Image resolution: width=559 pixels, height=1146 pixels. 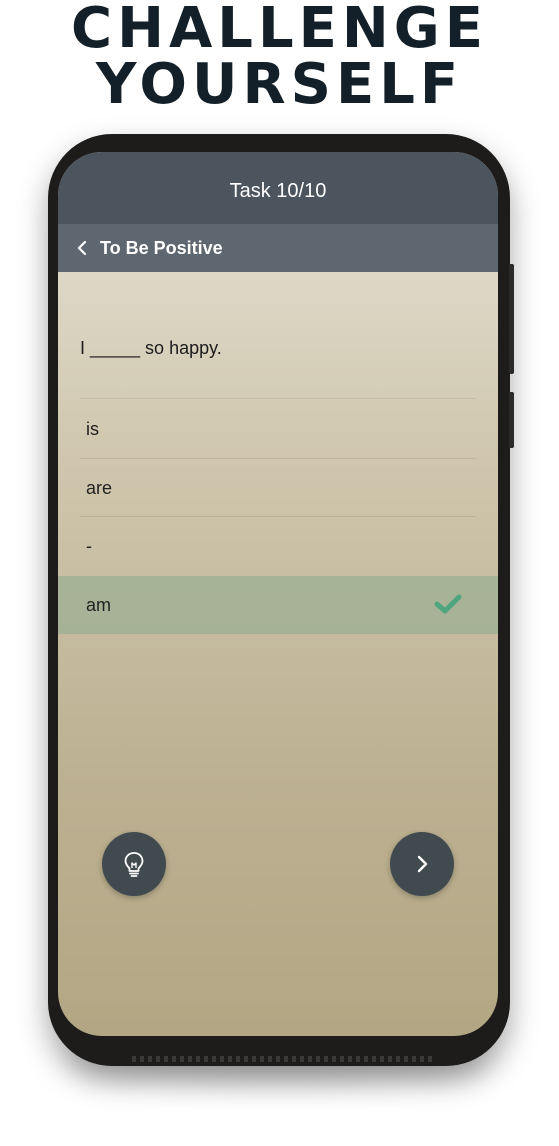 What do you see at coordinates (279, 30) in the screenshot?
I see `promo-headline-line-1: CHALLENGE` at bounding box center [279, 30].